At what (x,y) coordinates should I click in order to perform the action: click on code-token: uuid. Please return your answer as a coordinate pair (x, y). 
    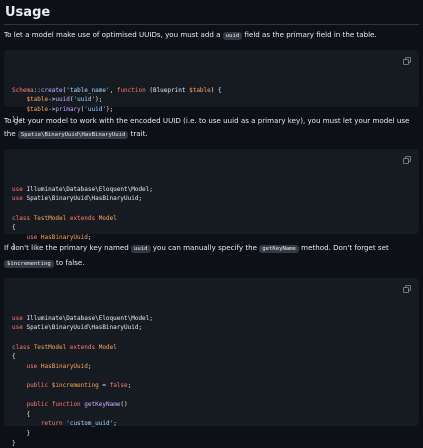
    Looking at the image, I should click on (62, 99).